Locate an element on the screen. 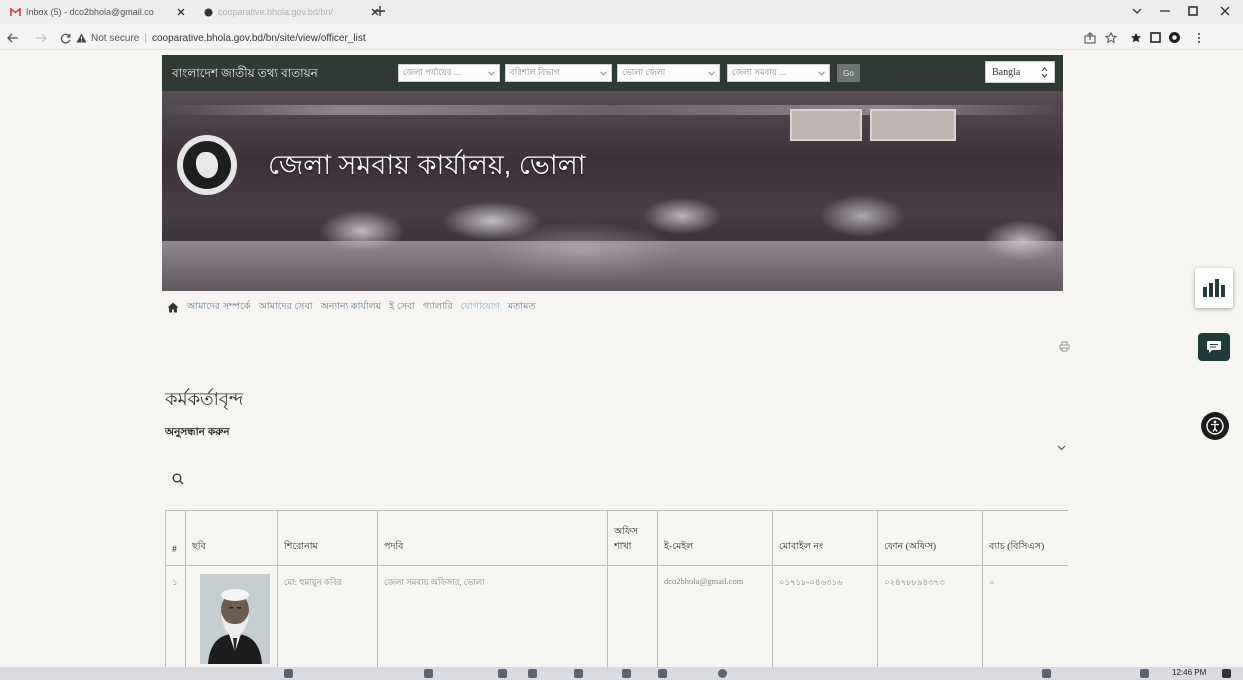  close-tab-icon is located at coordinates (181, 12).